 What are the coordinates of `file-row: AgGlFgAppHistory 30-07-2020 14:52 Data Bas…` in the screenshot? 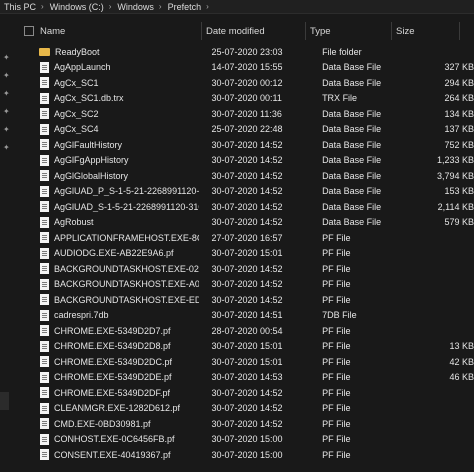 It's located at (244, 161).